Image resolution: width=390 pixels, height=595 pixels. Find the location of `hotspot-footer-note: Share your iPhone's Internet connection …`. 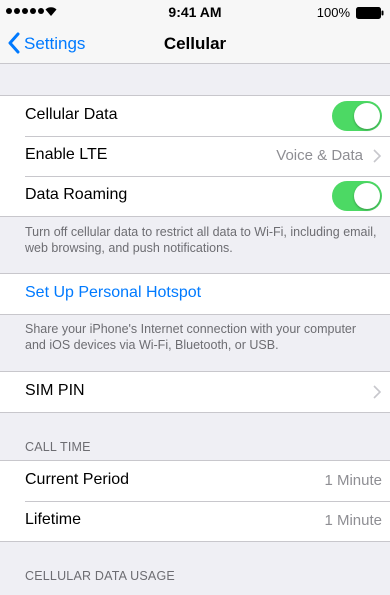

hotspot-footer-note: Share your iPhone's Internet connection … is located at coordinates (191, 337).